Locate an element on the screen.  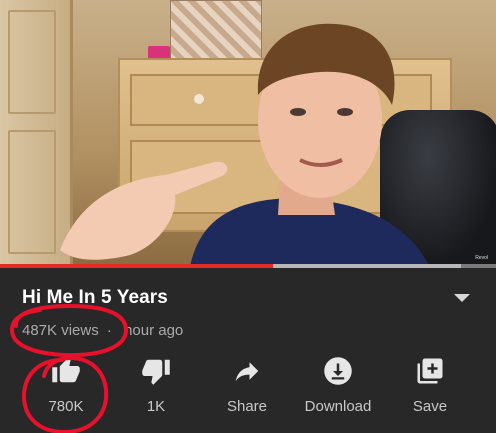
video-progress-bar is located at coordinates (248, 266).